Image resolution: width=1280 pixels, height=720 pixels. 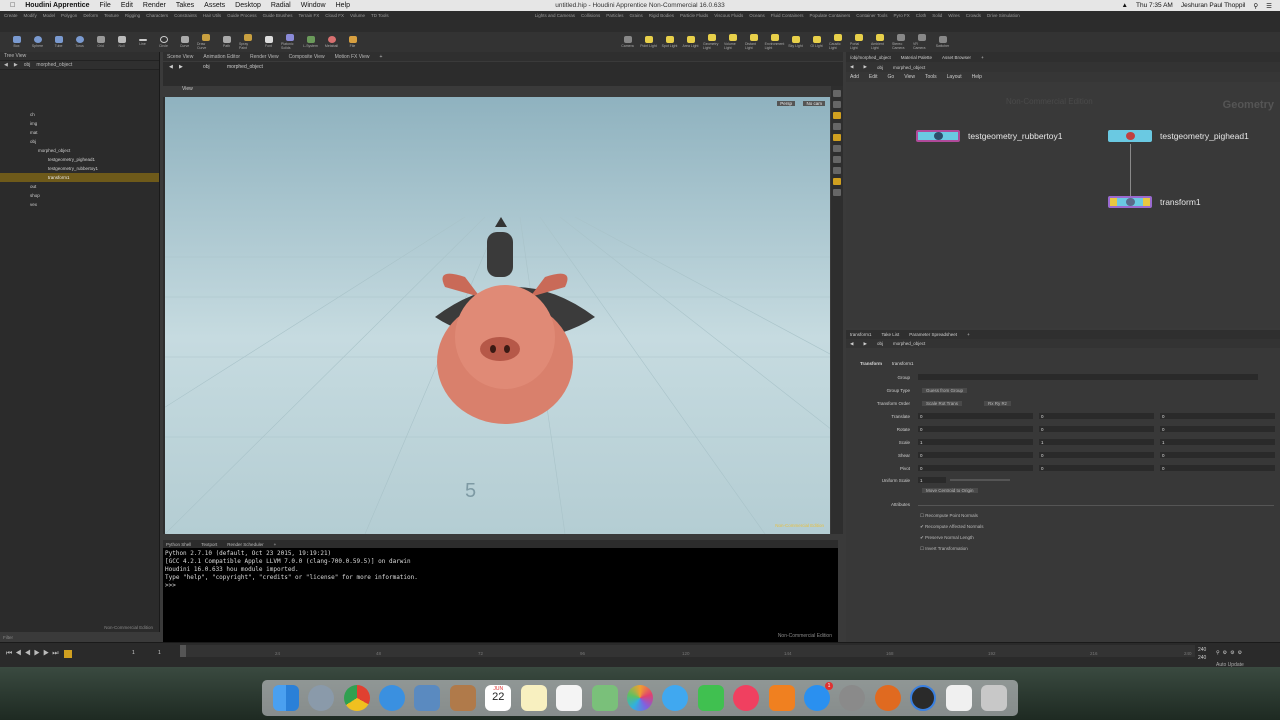 I want to click on notification-icon: ☰, so click(x=1269, y=6).